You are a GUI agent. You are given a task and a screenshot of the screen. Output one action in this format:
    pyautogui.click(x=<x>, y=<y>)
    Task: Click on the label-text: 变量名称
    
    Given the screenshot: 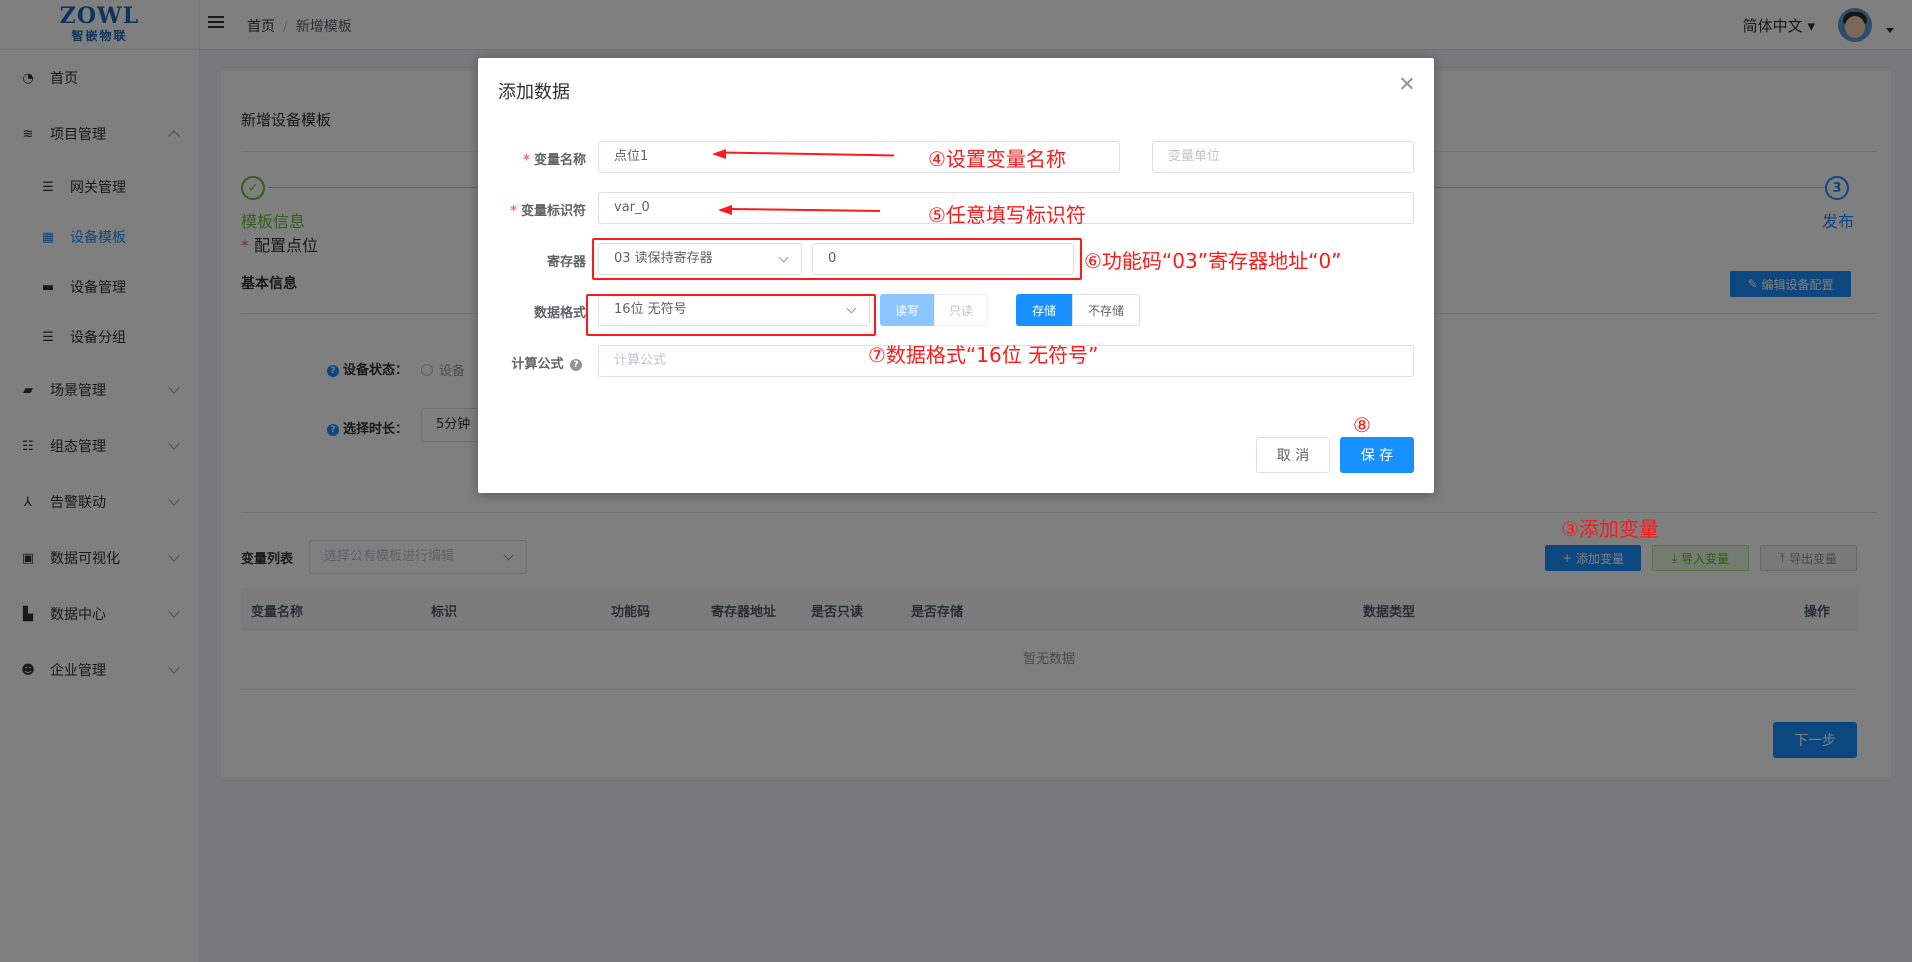 What is the action you would take?
    pyautogui.click(x=559, y=160)
    